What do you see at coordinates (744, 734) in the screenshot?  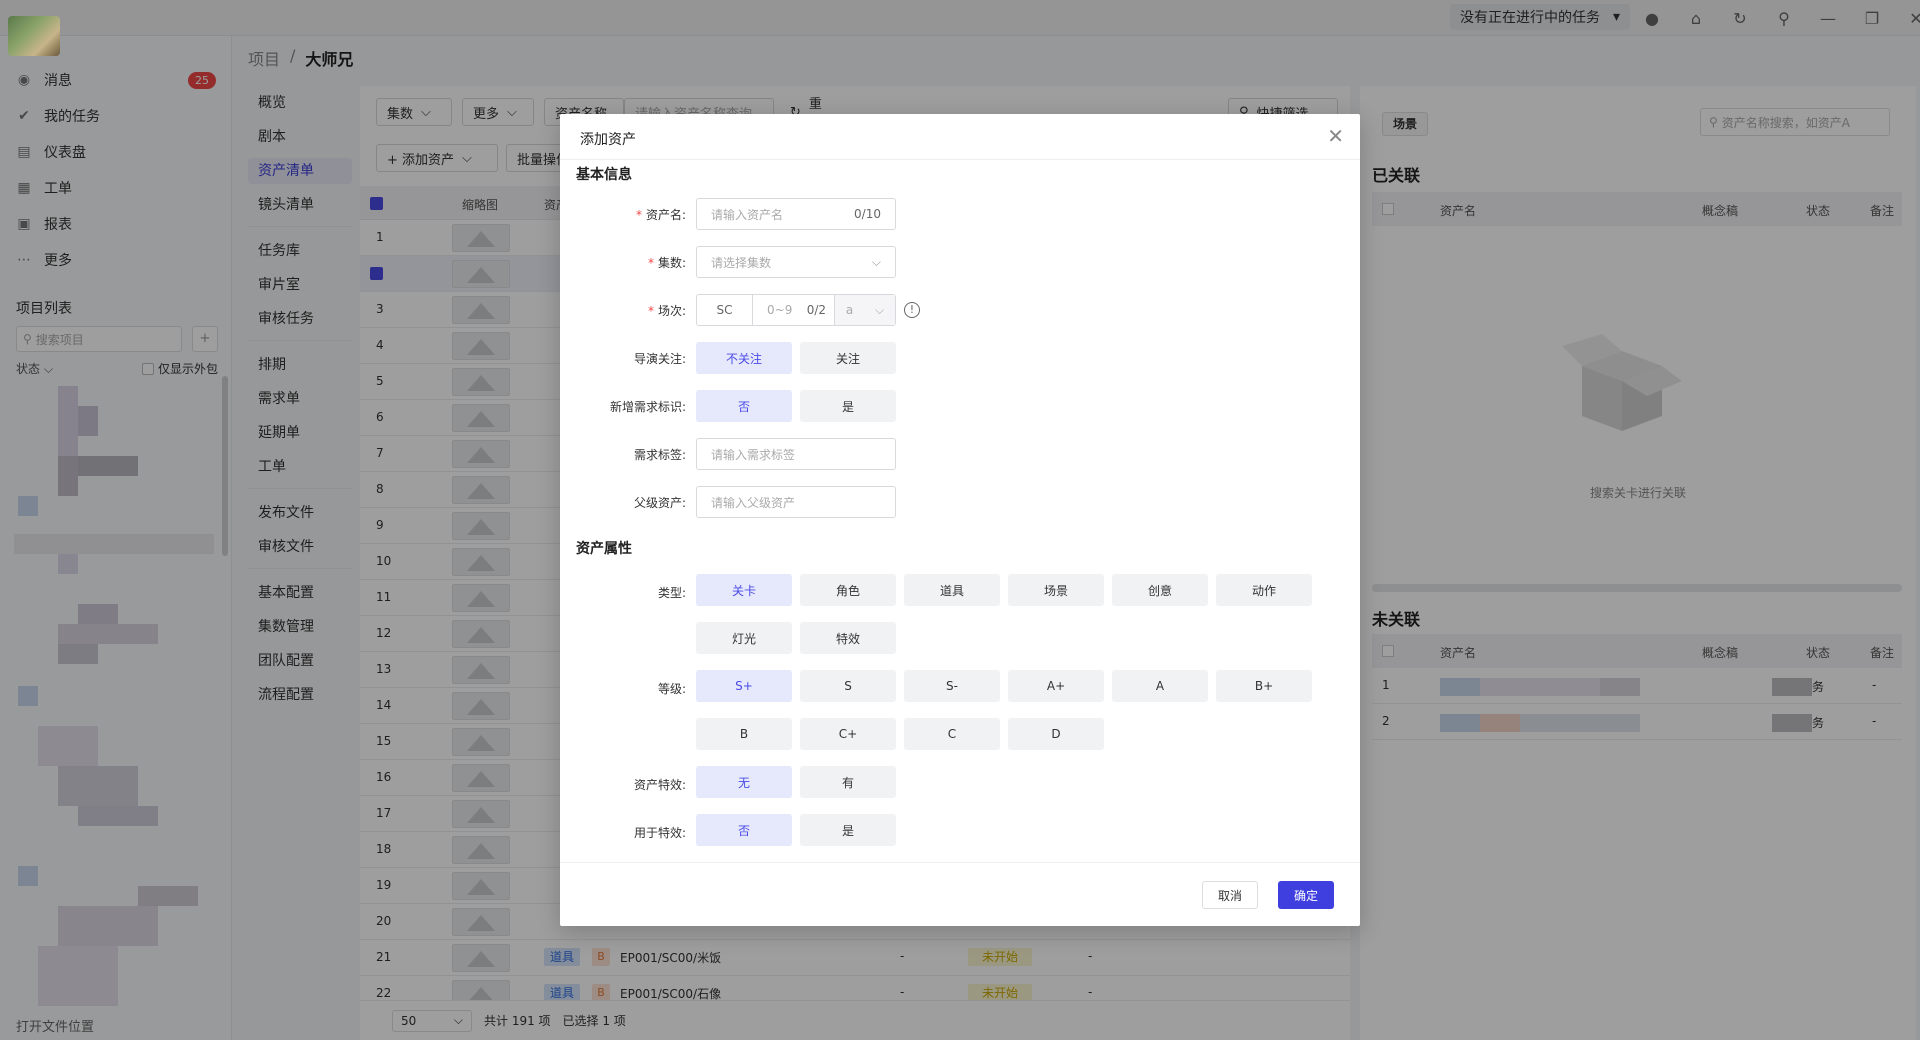 I see `grade-option-b: B` at bounding box center [744, 734].